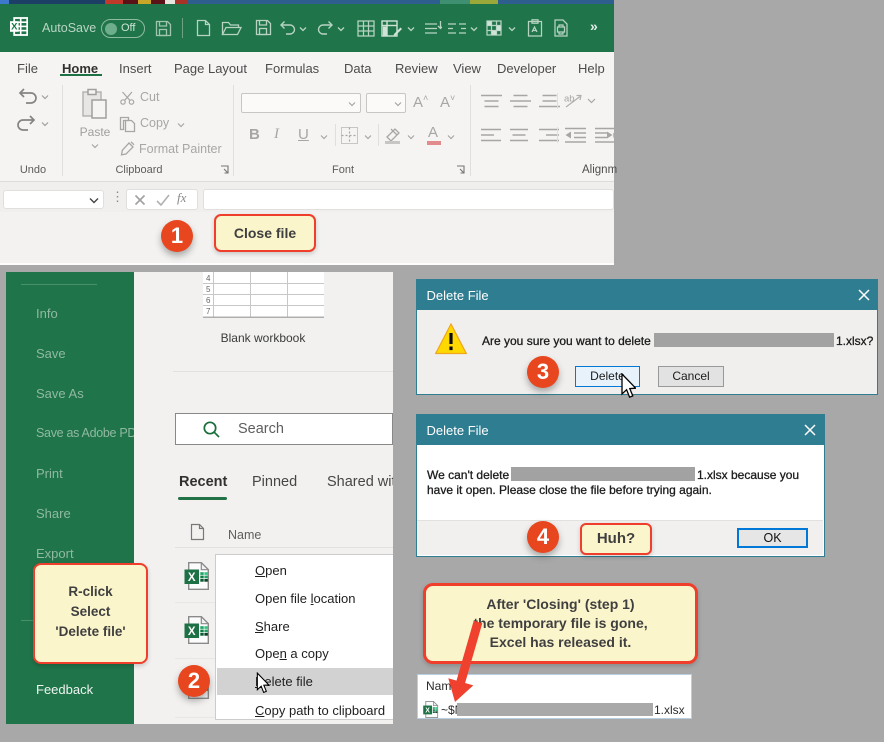 The height and width of the screenshot is (742, 884). What do you see at coordinates (208, 300) in the screenshot?
I see `svg-text: 6` at bounding box center [208, 300].